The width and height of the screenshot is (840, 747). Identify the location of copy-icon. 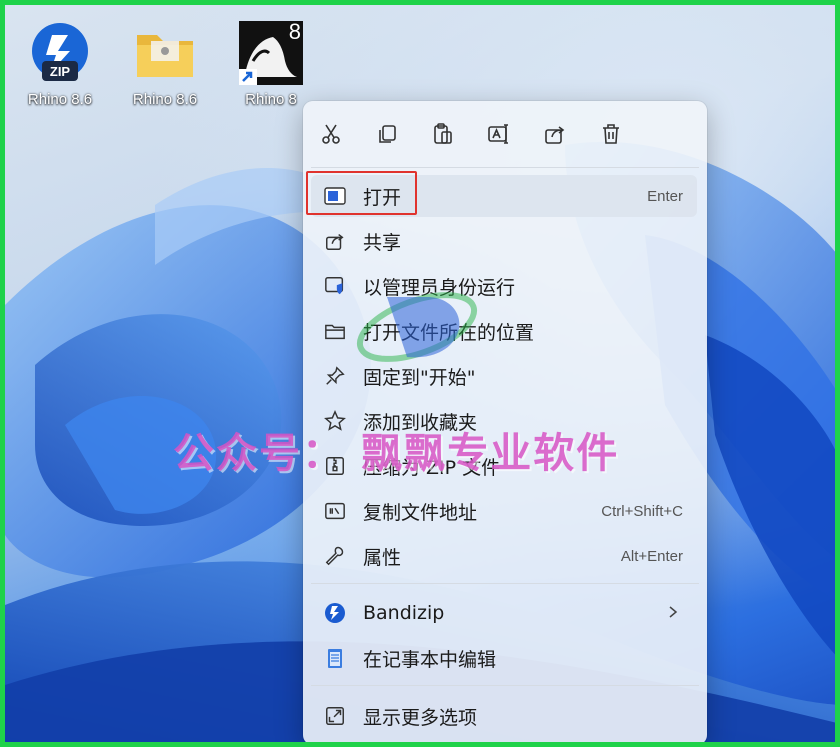
(387, 134).